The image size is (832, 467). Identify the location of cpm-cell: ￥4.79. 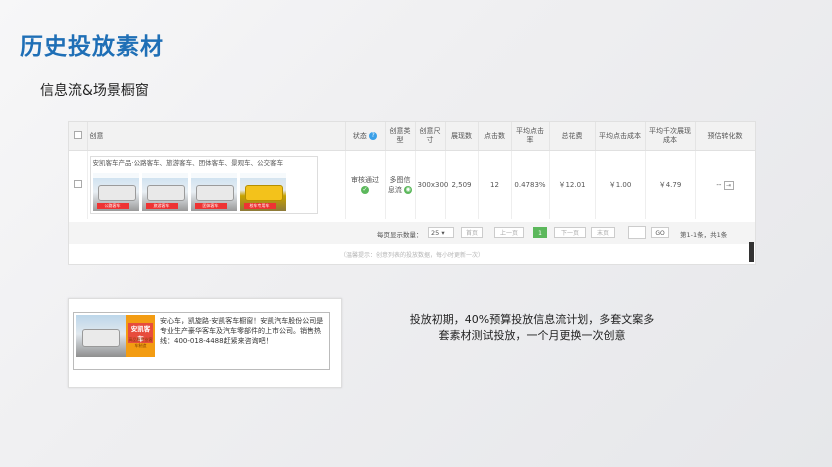
(670, 184).